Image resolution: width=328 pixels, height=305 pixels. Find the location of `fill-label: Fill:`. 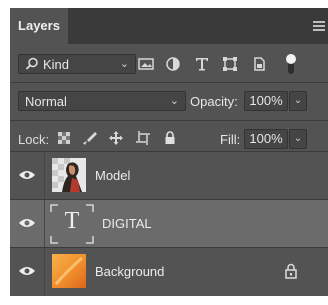

fill-label: Fill: is located at coordinates (230, 139).